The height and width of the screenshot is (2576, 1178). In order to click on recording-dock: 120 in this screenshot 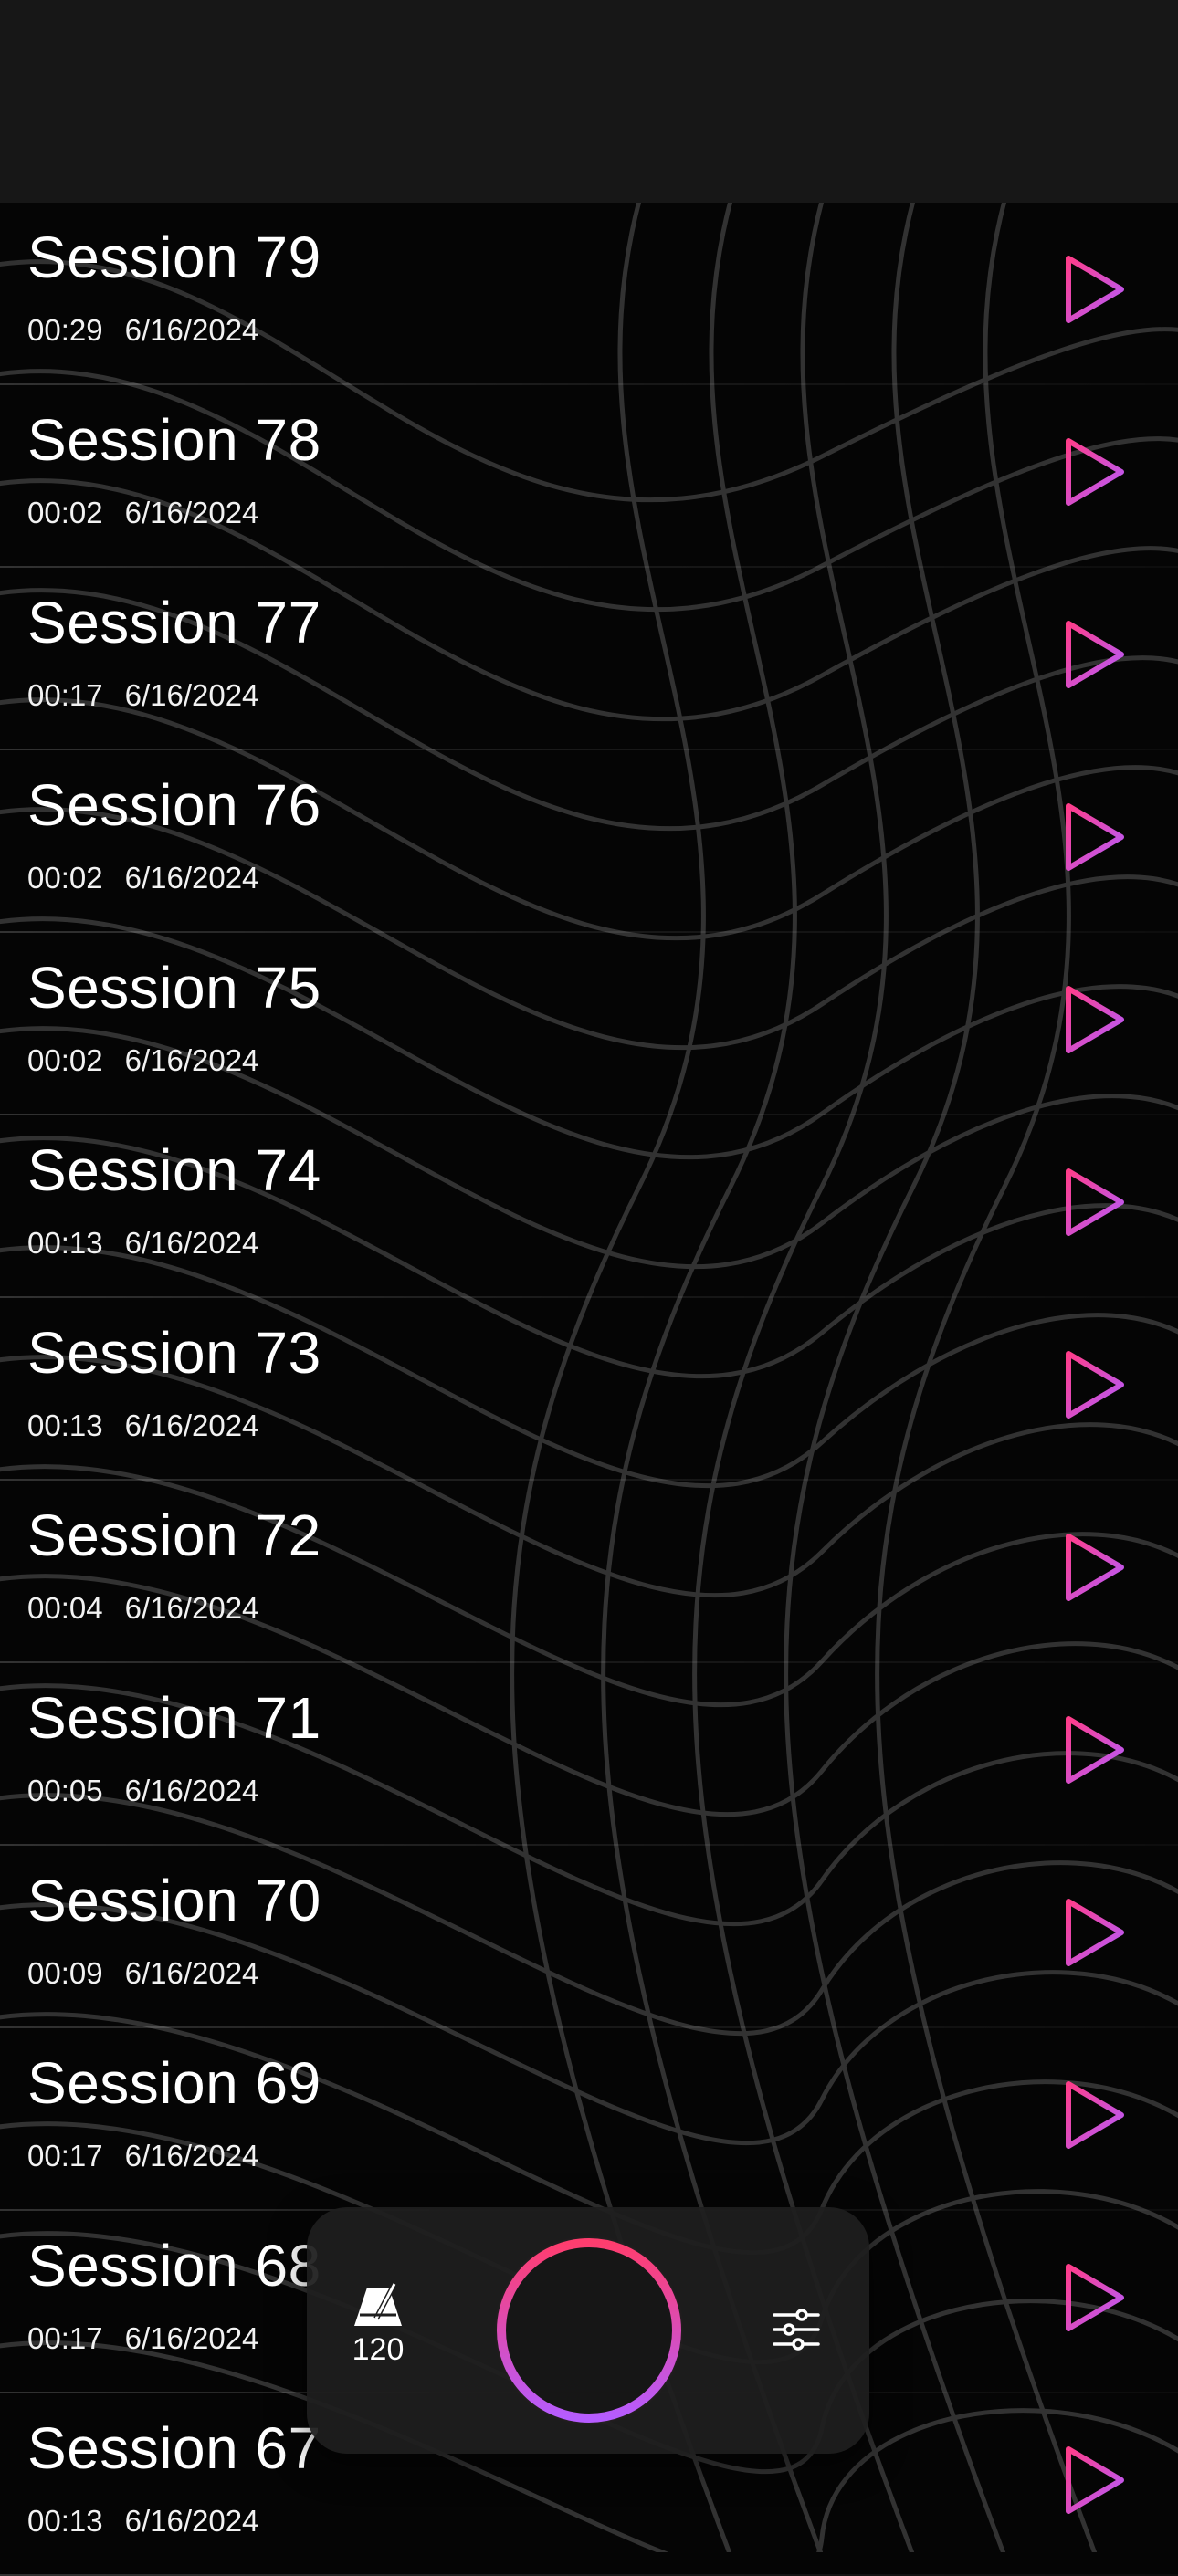, I will do `click(588, 2330)`.